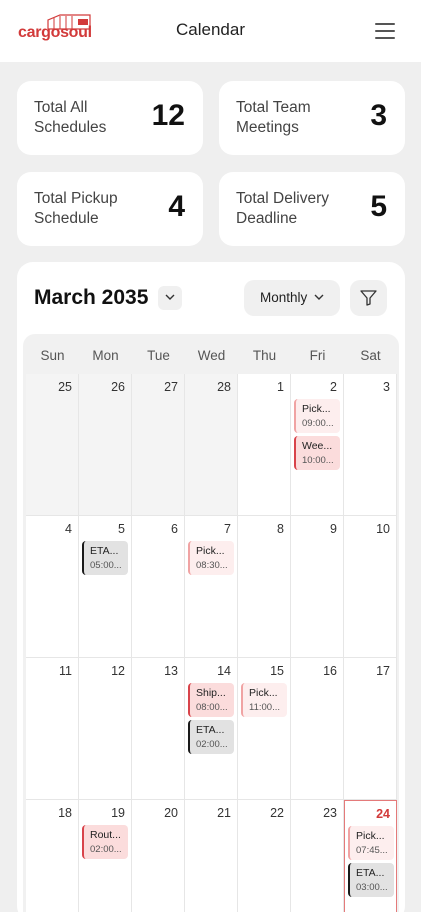 The image size is (421, 912). Describe the element at coordinates (224, 387) in the screenshot. I see `day-number: 28` at that location.